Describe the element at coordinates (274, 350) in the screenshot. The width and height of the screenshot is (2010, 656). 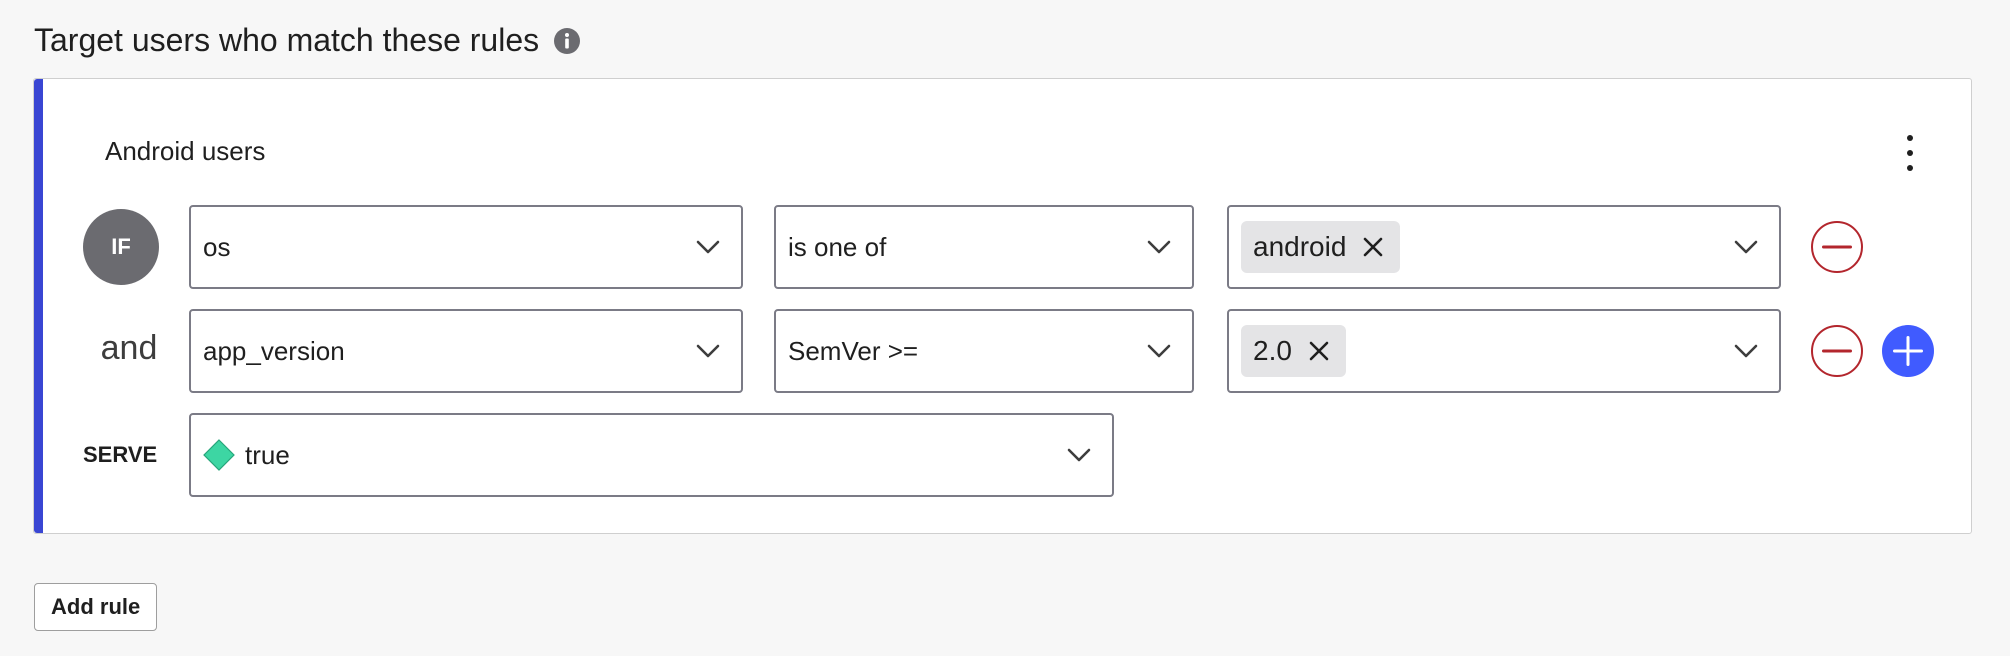
I see `clause-2-attribute-value: app_version` at that location.